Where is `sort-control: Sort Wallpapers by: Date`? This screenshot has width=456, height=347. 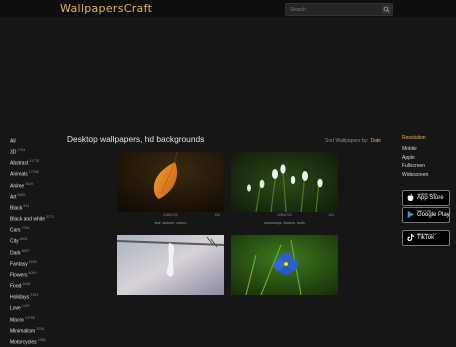
sort-control: Sort Wallpapers by: Date is located at coordinates (353, 141).